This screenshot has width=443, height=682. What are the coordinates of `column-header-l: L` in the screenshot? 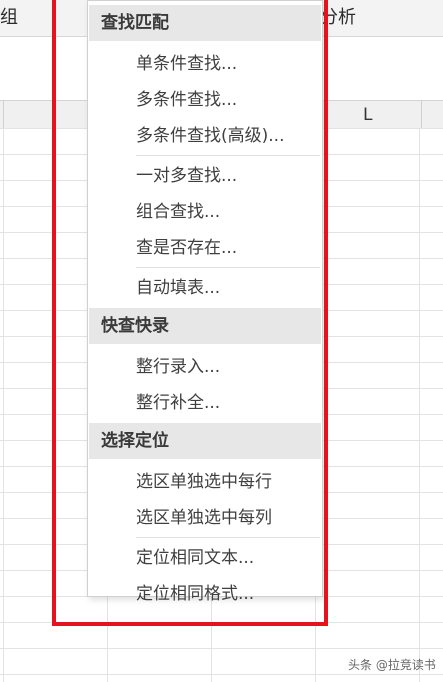 It's located at (367, 115).